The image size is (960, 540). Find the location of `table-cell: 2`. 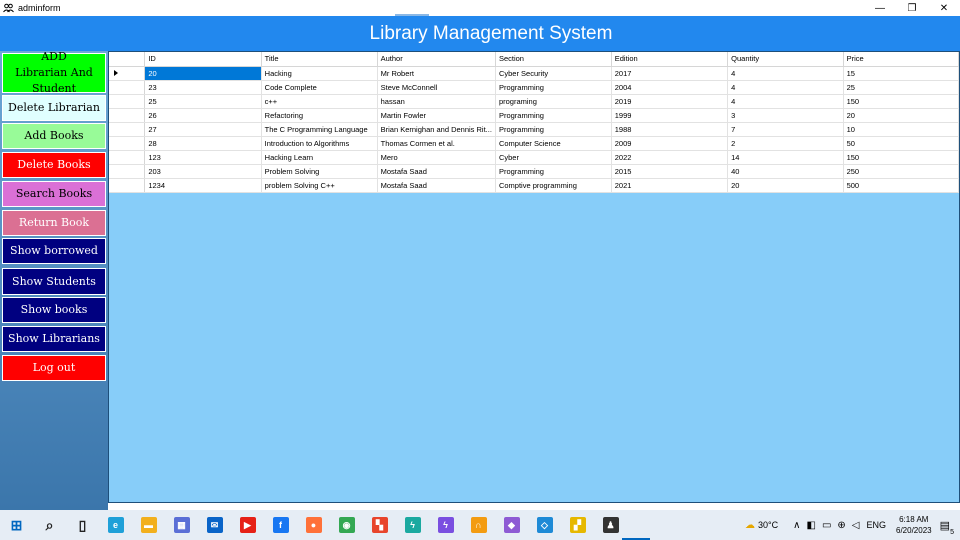

table-cell: 2 is located at coordinates (785, 143).